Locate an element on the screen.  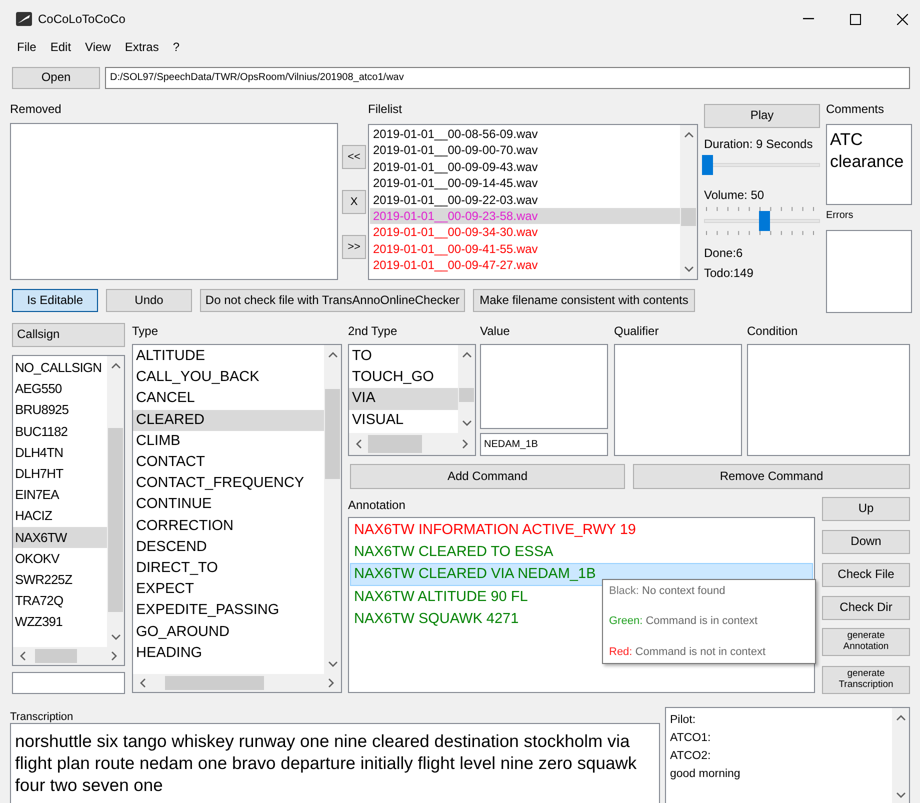
speaker-box: Pilot: ATCO1: ATCO2: good morning is located at coordinates (787, 755).